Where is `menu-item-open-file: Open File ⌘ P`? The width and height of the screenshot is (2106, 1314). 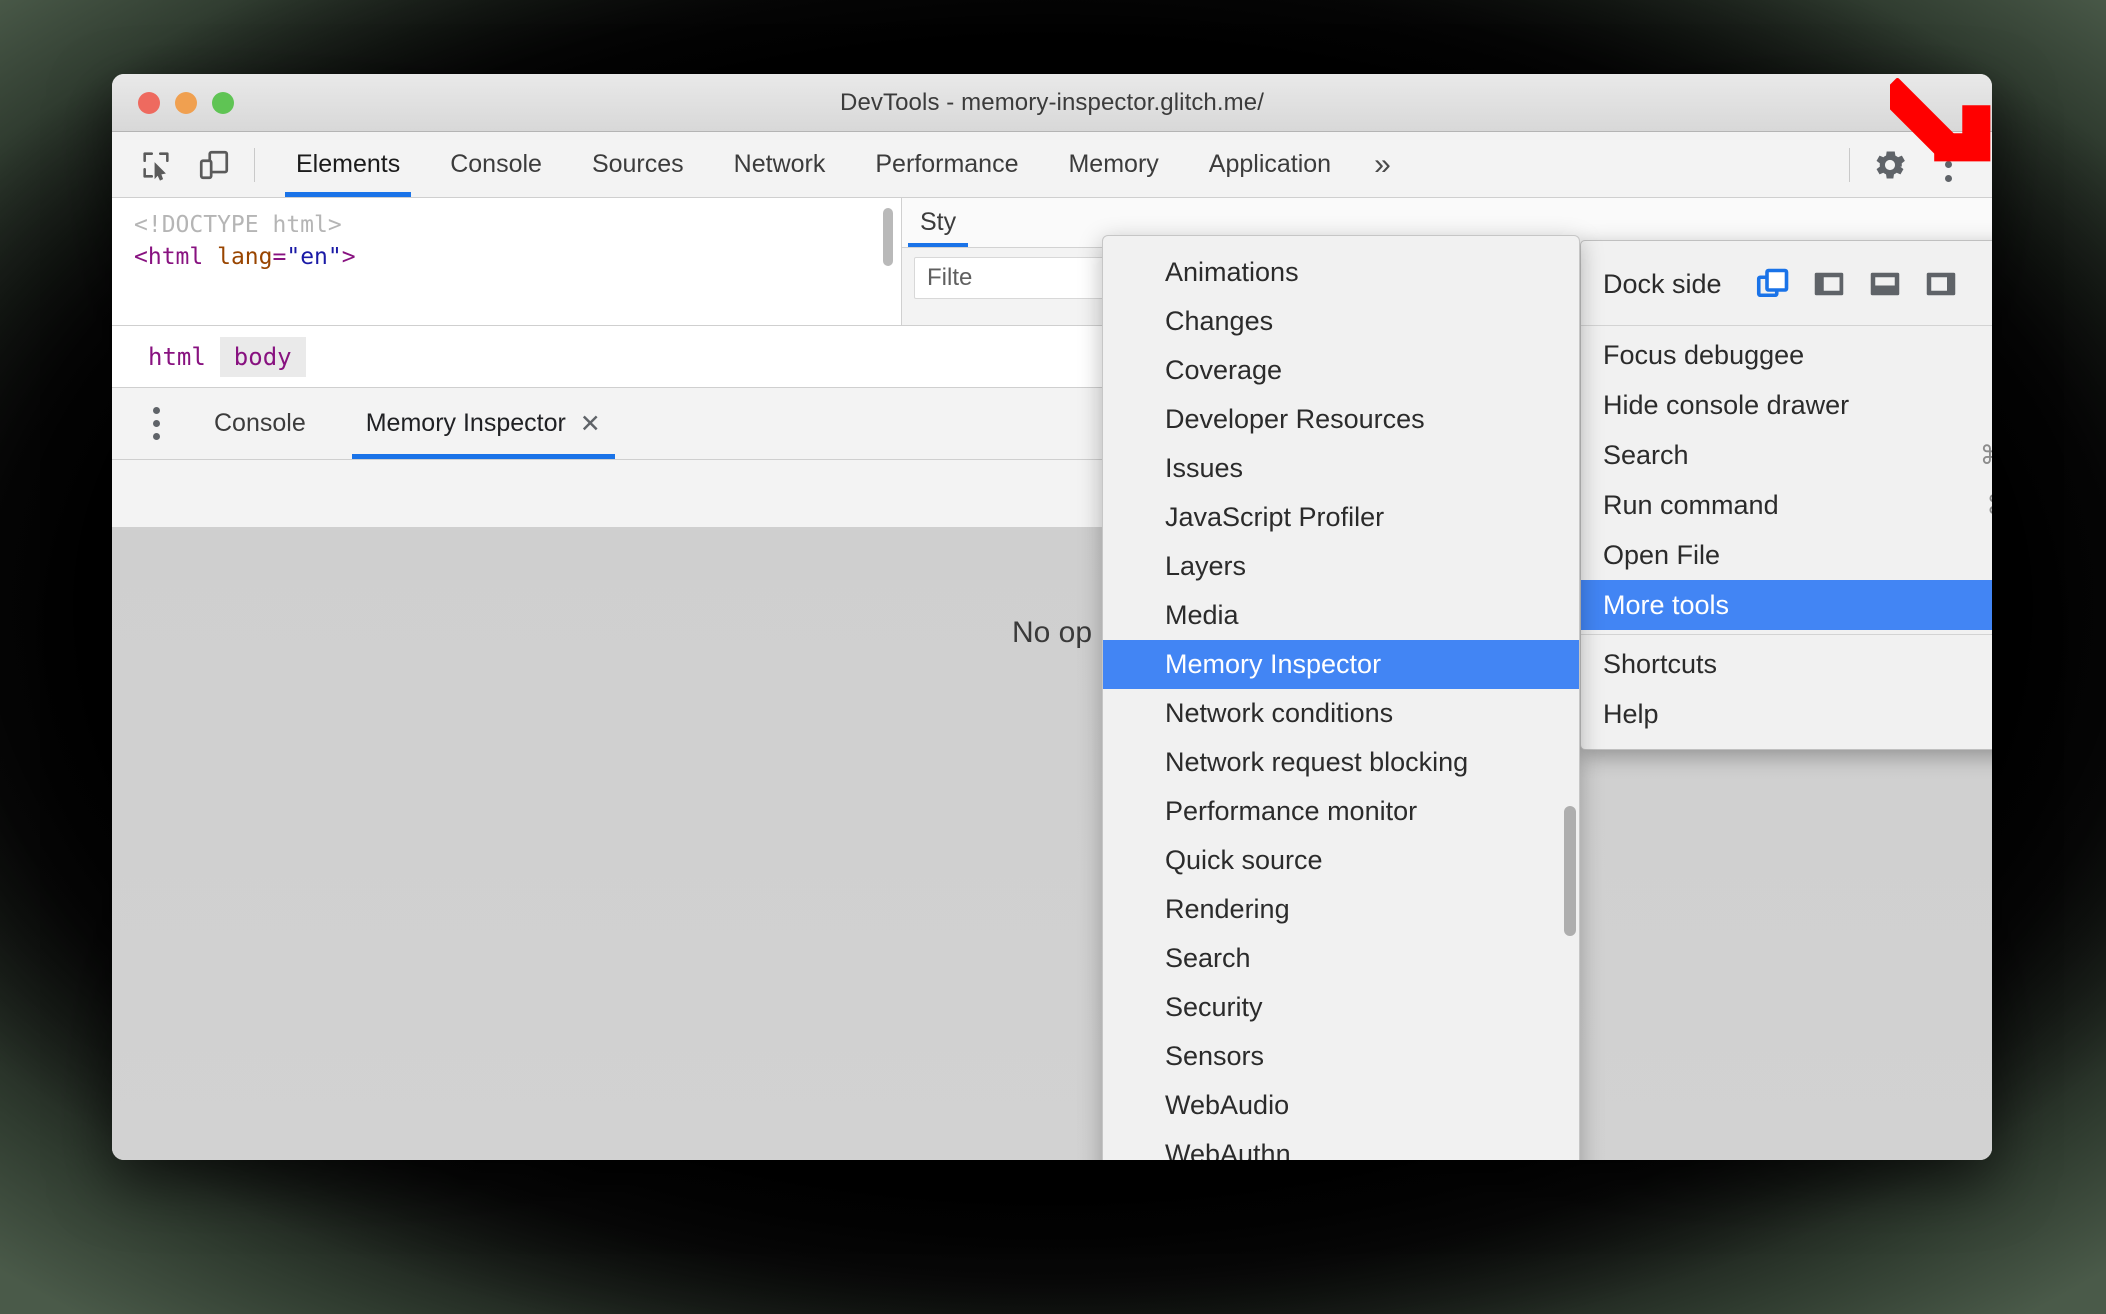 menu-item-open-file: Open File ⌘ P is located at coordinates (1786, 555).